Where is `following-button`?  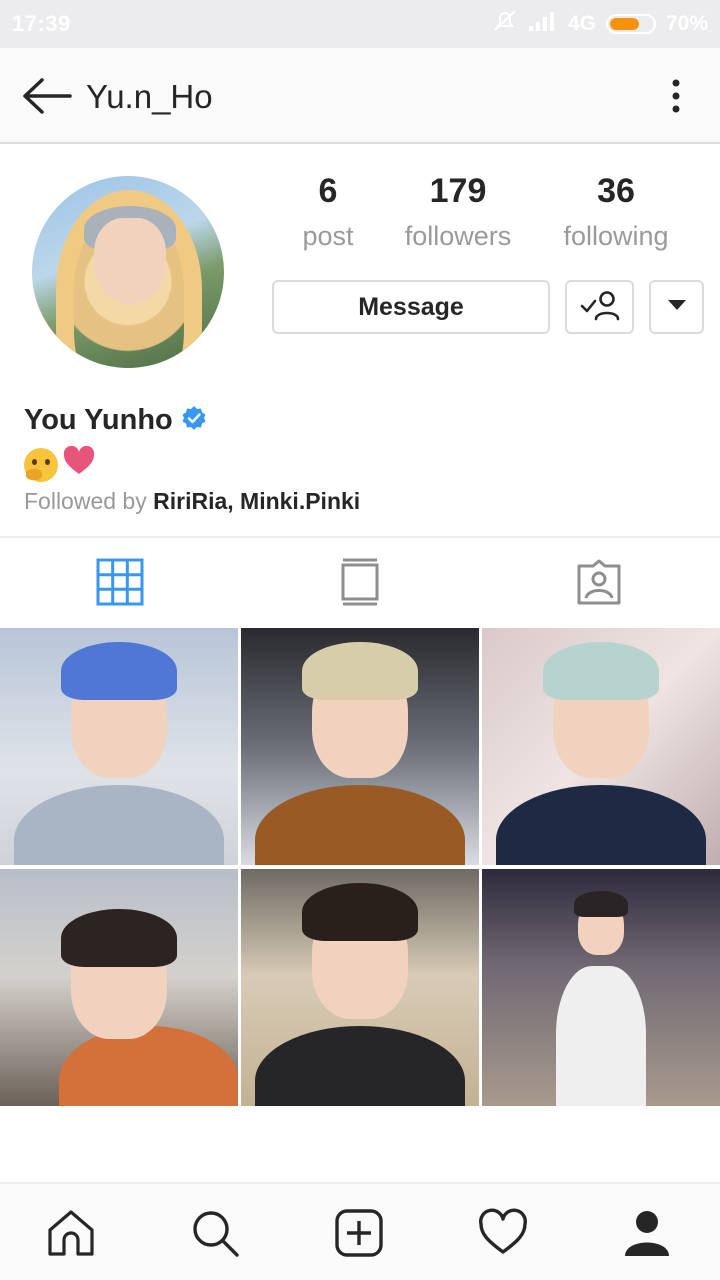 following-button is located at coordinates (599, 307).